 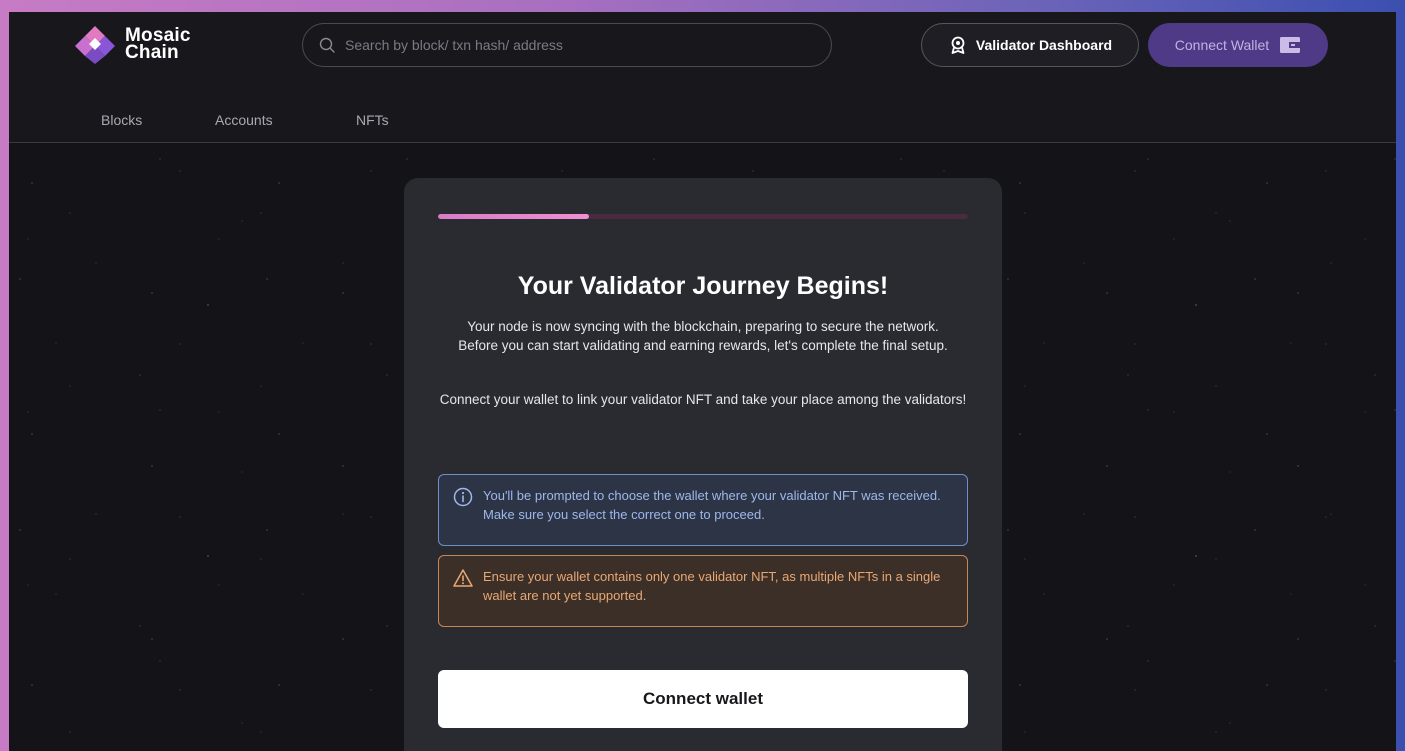 I want to click on diamond-mosaic-logo-icon, so click(x=95, y=44).